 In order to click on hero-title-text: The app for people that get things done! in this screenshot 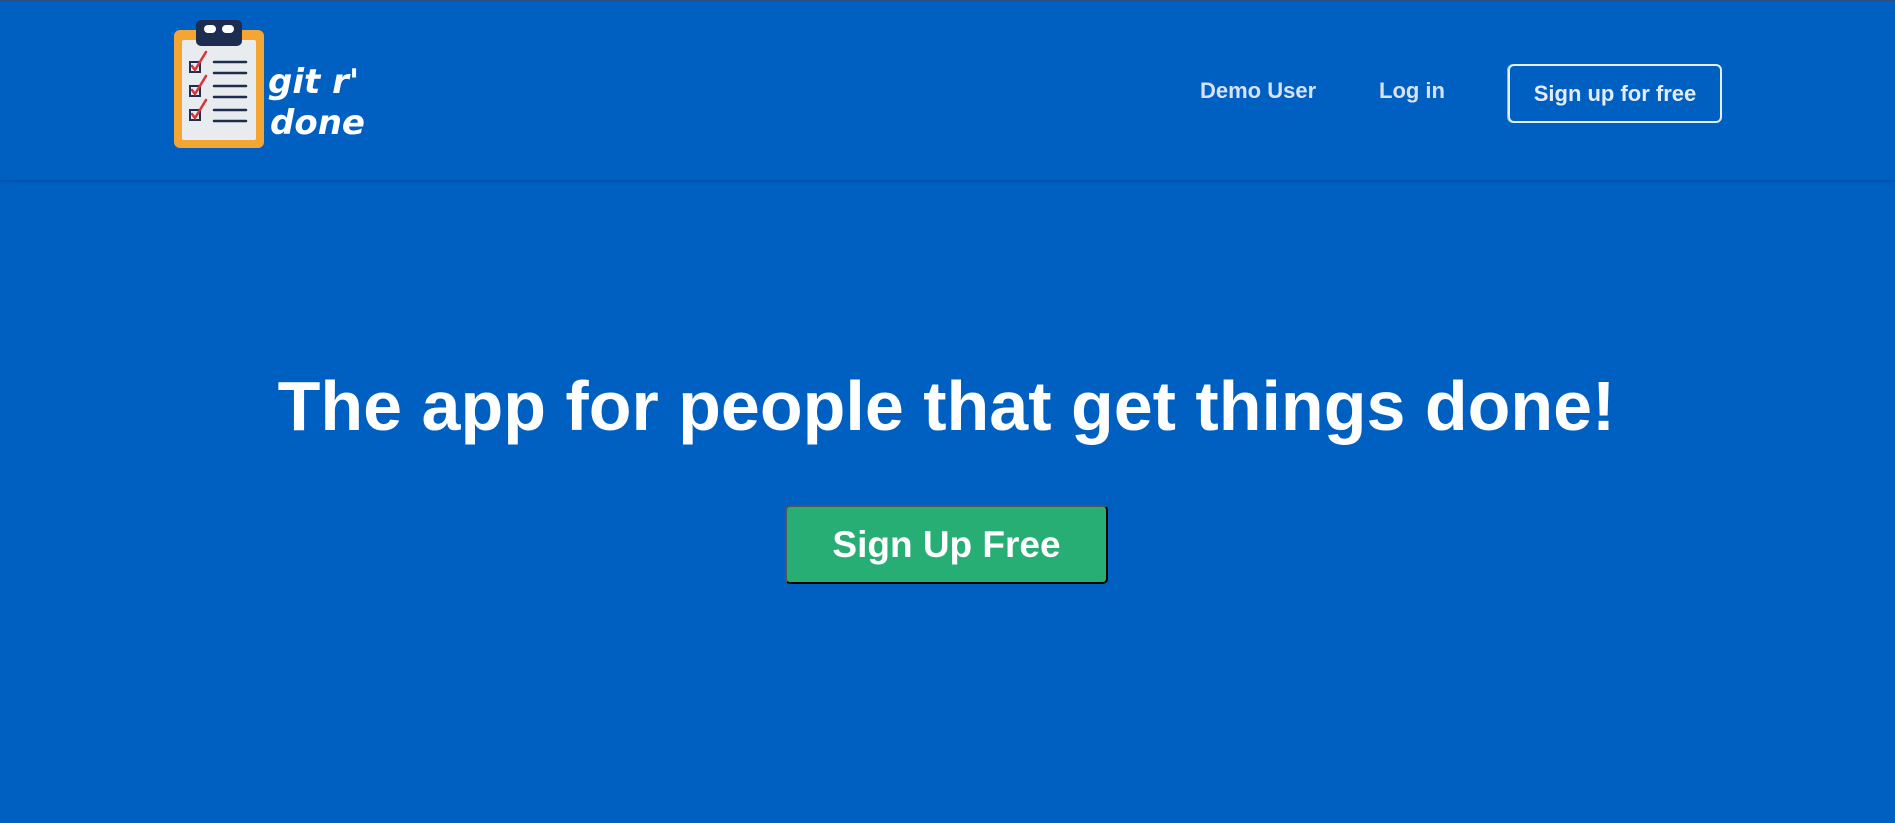, I will do `click(946, 406)`.